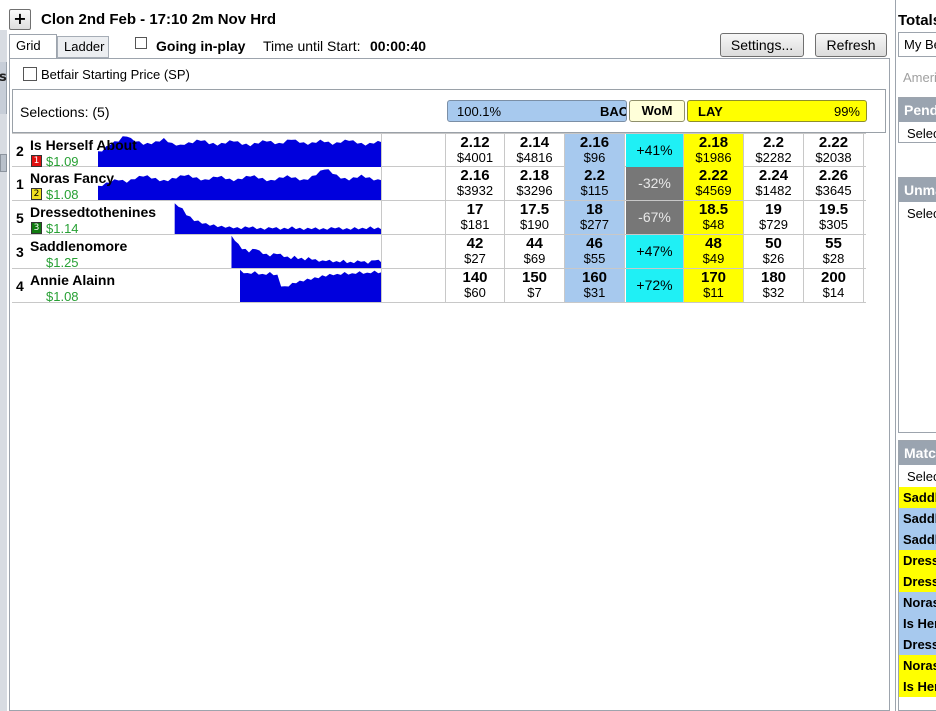 Image resolution: width=936 pixels, height=711 pixels. Describe the element at coordinates (655, 183) in the screenshot. I see `wom-cell: -32%` at that location.